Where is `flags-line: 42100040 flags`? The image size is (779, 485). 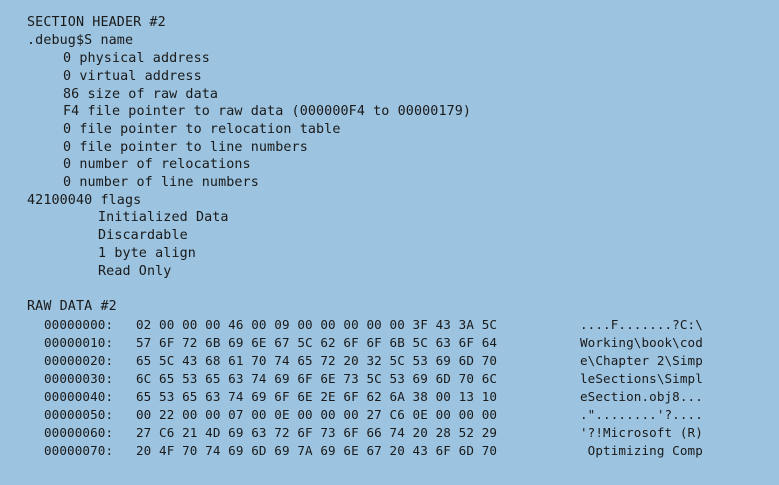
flags-line: 42100040 flags is located at coordinates (84, 200).